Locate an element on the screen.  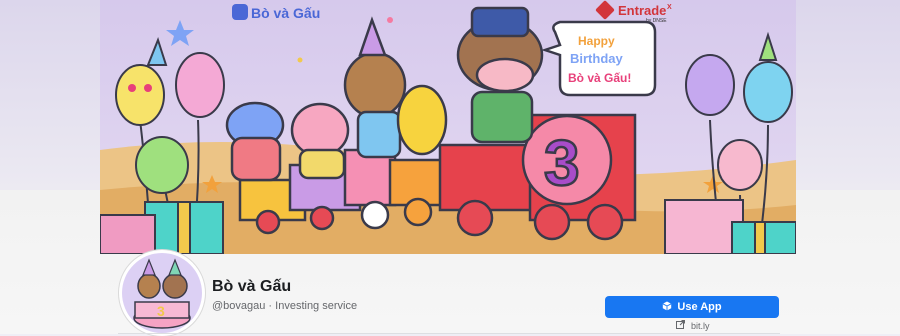
profile-avatar-illustration: 3 is located at coordinates (162, 293).